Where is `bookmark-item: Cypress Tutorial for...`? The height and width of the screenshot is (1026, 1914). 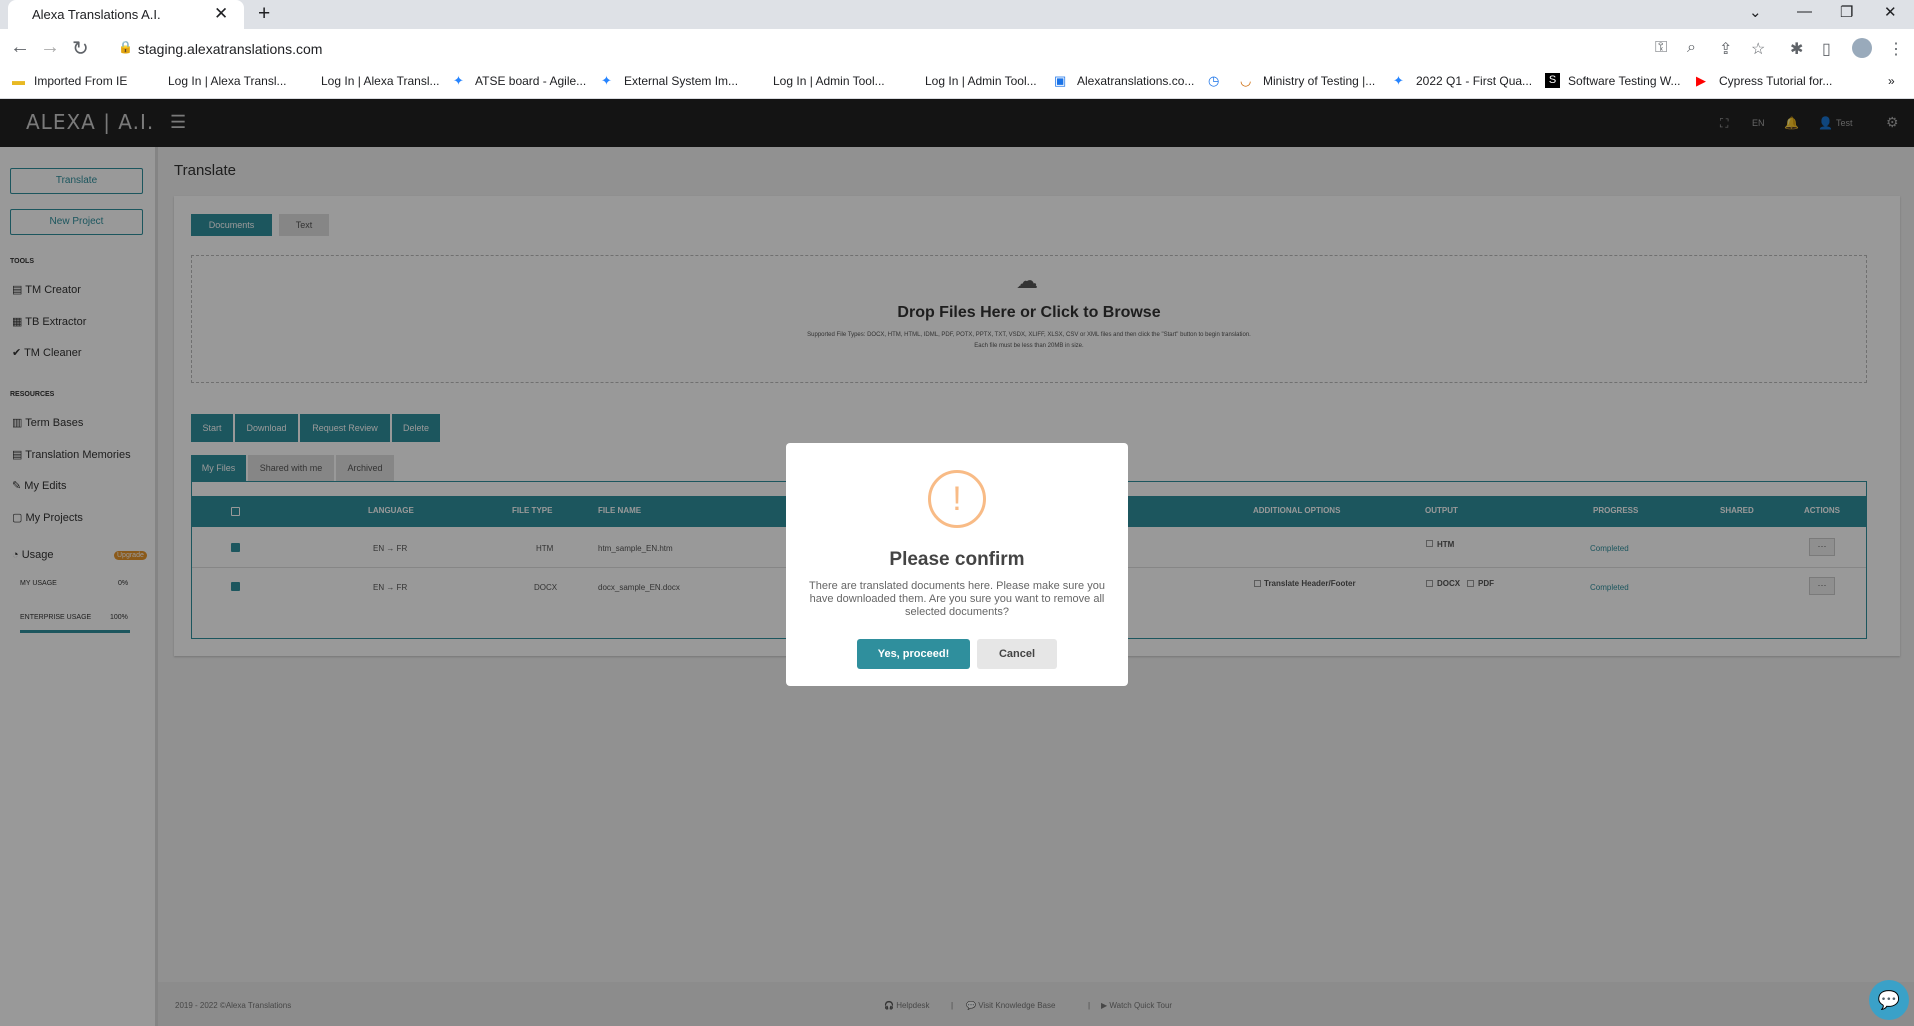
bookmark-item: Cypress Tutorial for... is located at coordinates (1775, 81).